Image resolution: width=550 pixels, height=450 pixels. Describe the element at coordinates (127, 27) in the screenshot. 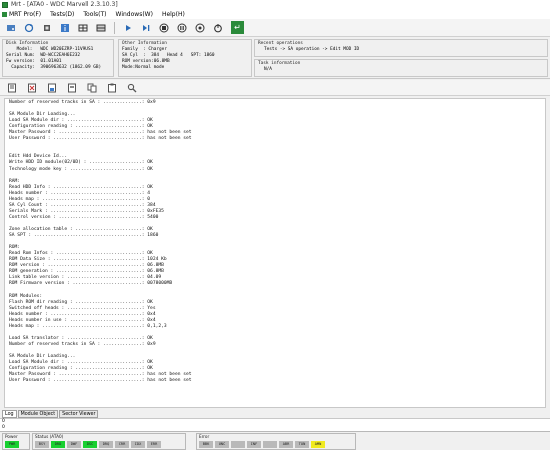

I see `play-icon` at that location.